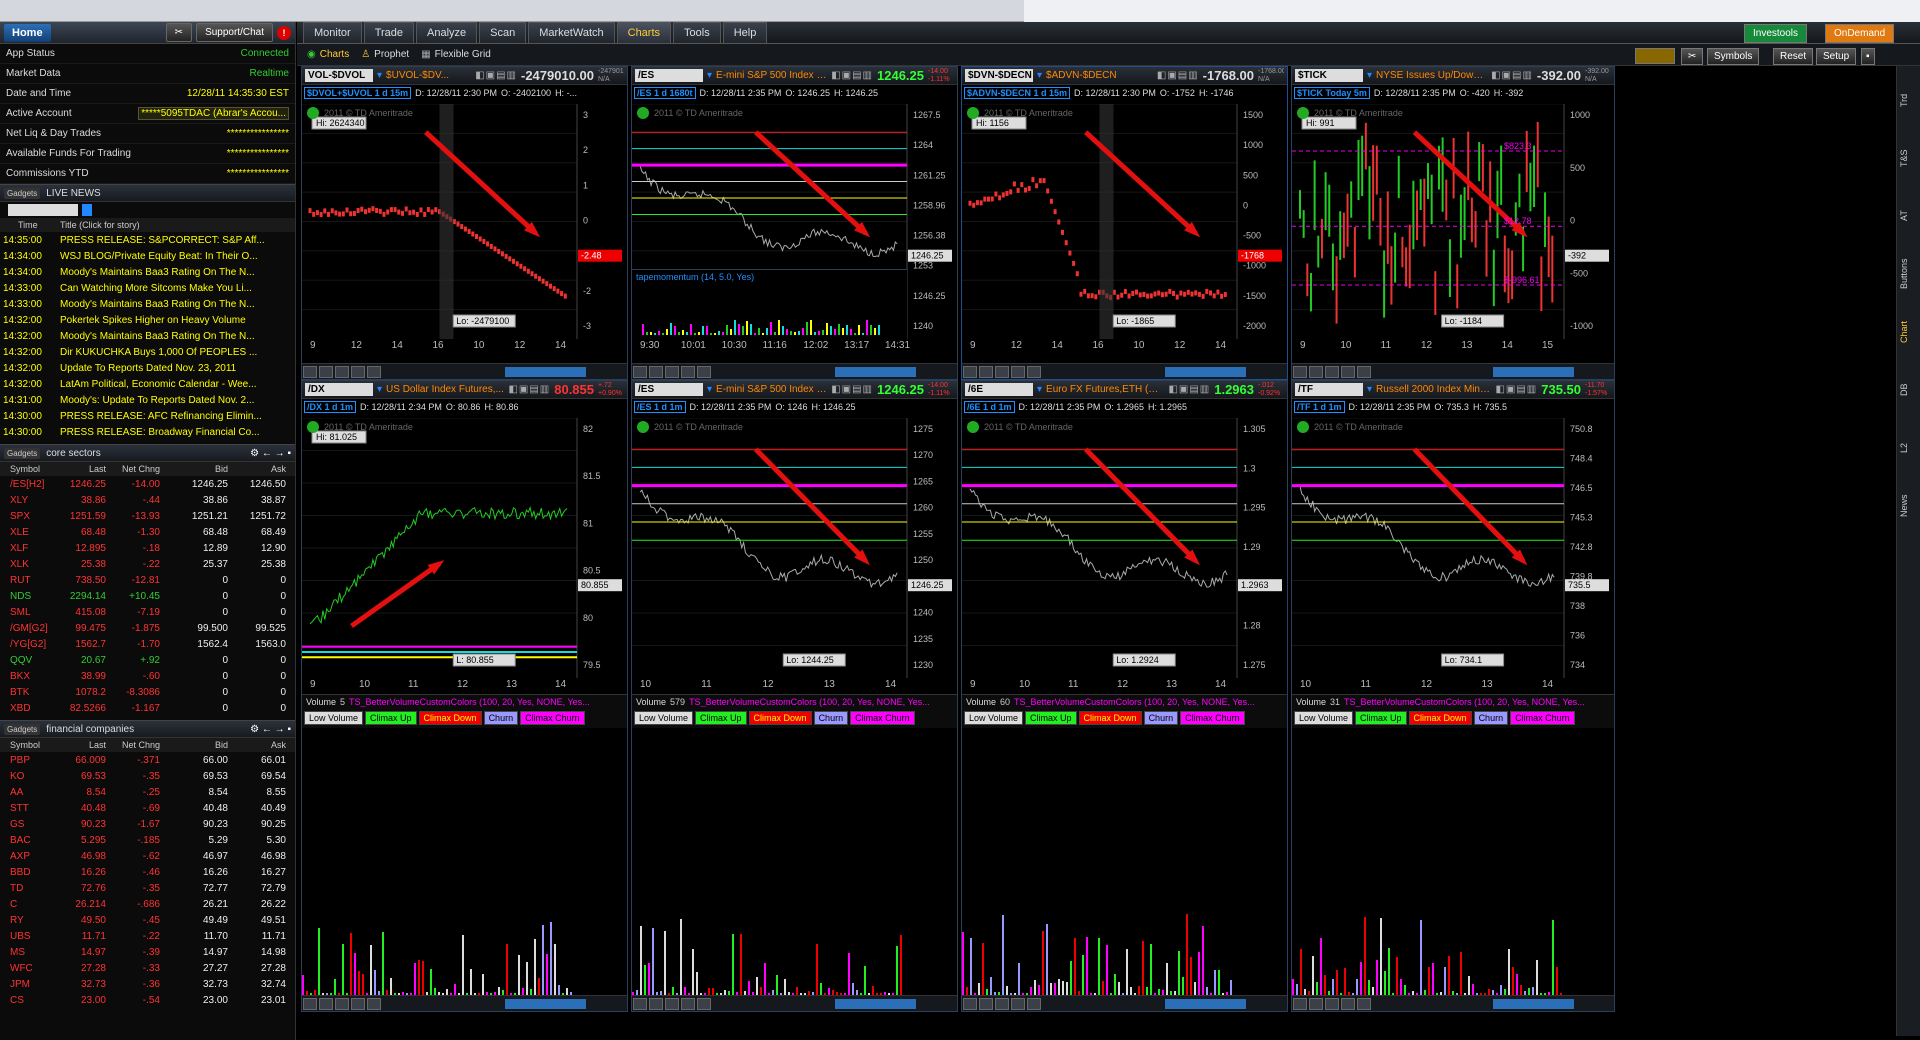 The width and height of the screenshot is (1920, 1040). What do you see at coordinates (147, 532) in the screenshot?
I see `quote-row: XLE 68.48 -1.30 68.48 68.49` at bounding box center [147, 532].